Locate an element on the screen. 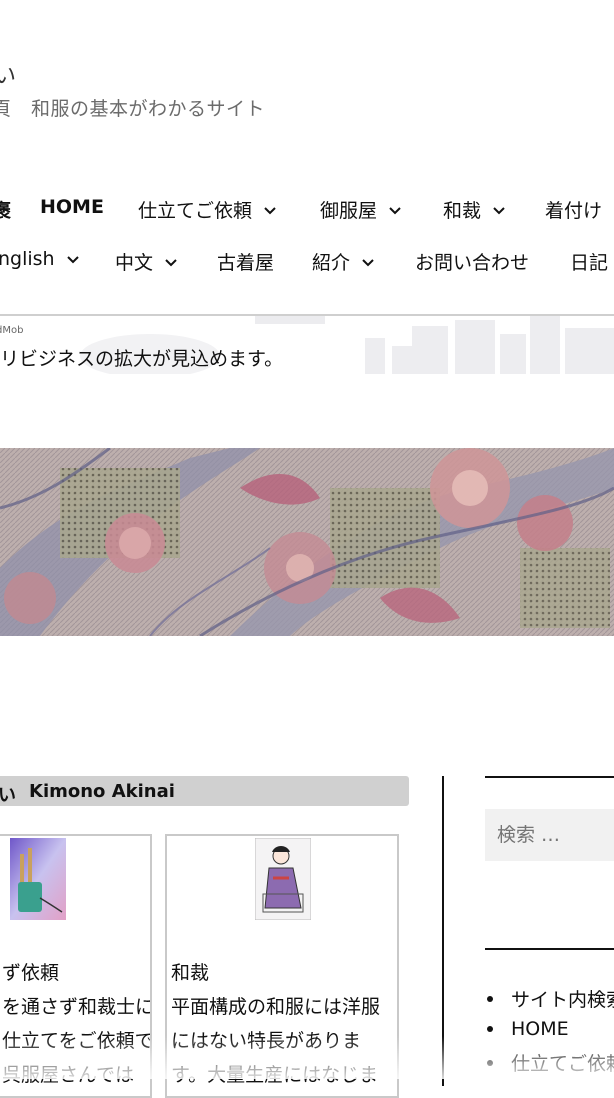  card-title: ず依頼 is located at coordinates (30, 971).